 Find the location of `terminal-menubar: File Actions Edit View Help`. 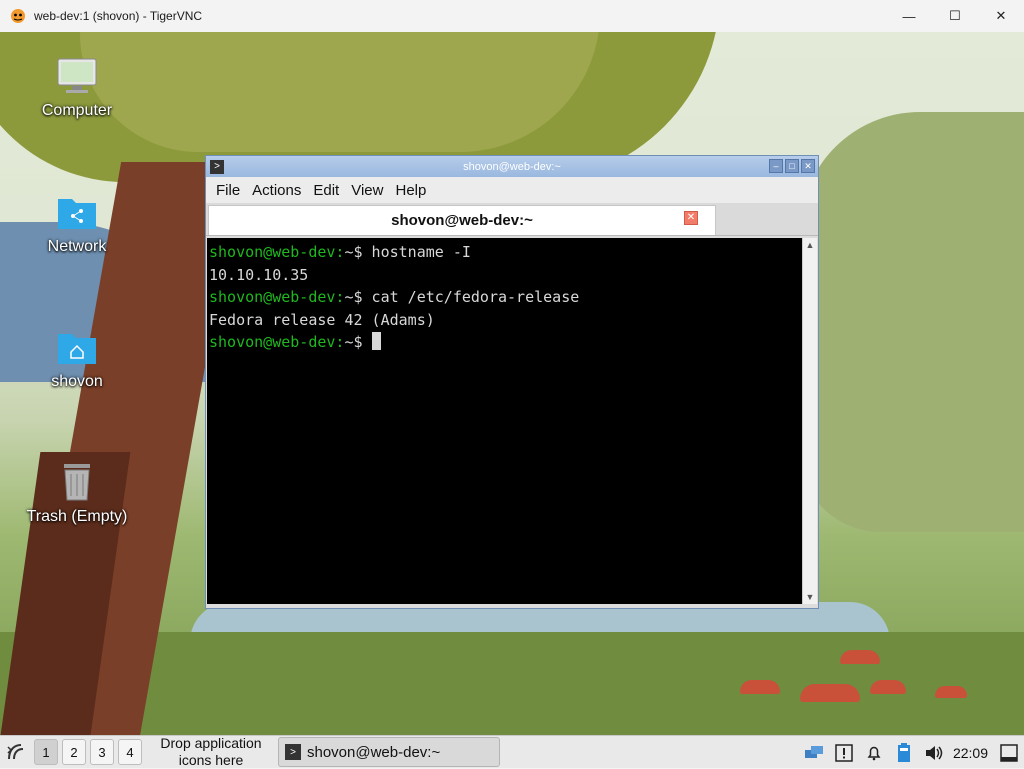

terminal-menubar: File Actions Edit View Help is located at coordinates (512, 190).